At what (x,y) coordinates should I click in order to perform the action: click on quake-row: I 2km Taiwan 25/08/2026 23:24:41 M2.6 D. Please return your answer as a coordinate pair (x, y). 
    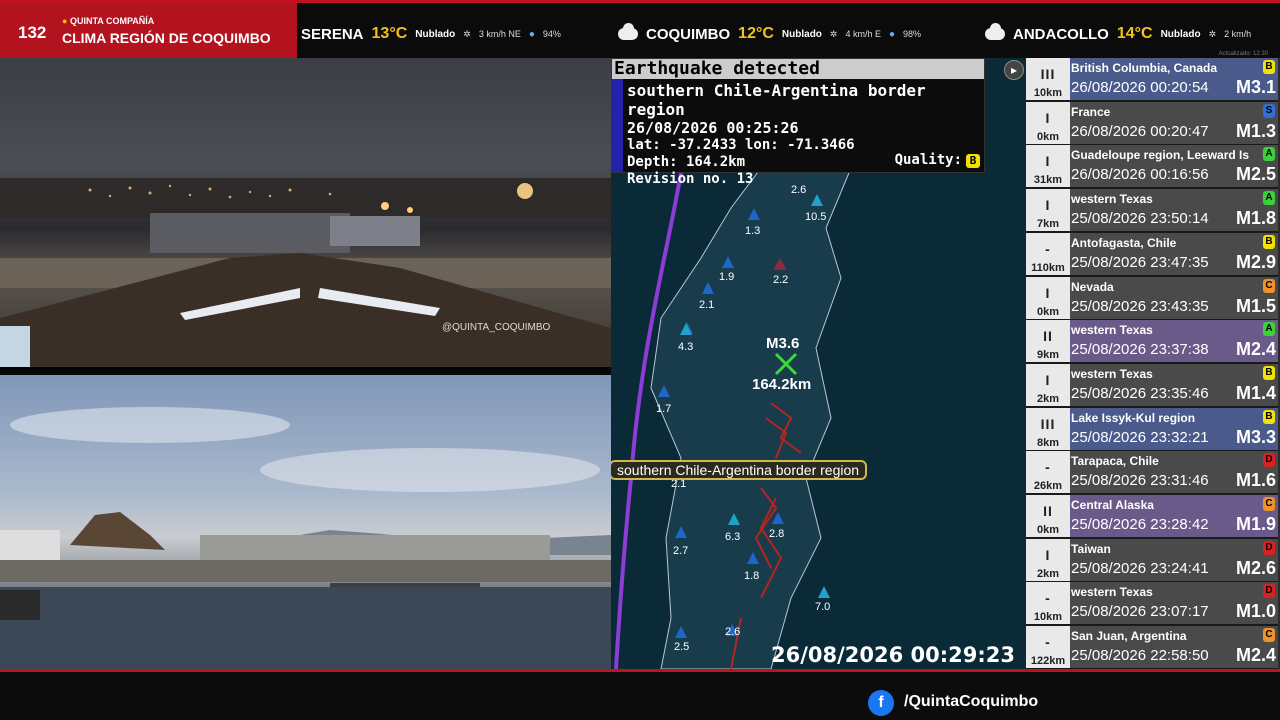
    Looking at the image, I should click on (1152, 560).